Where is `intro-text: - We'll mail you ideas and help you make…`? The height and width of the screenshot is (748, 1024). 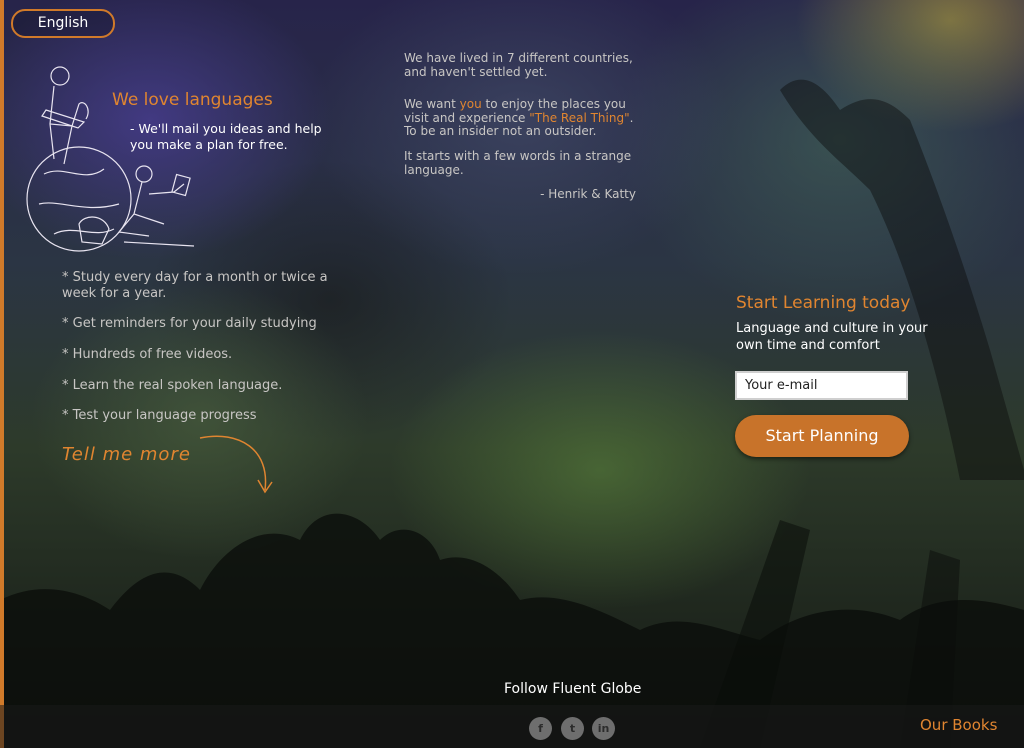 intro-text: - We'll mail you ideas and help you make… is located at coordinates (226, 136).